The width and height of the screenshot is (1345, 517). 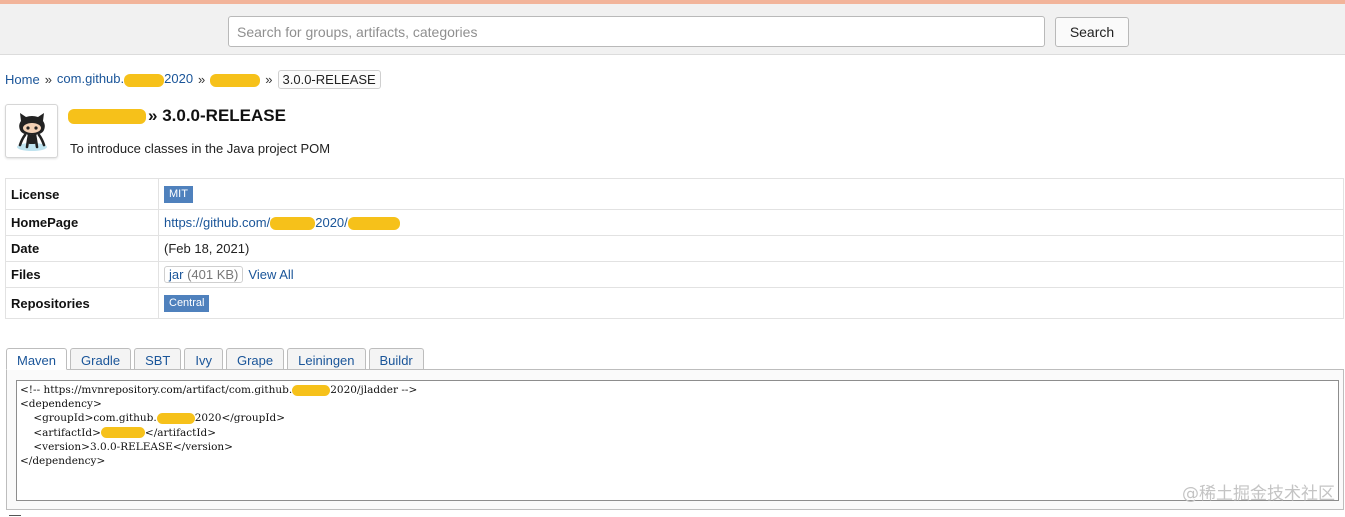 I want to click on tab-leiningen: Leiningen, so click(x=326, y=359).